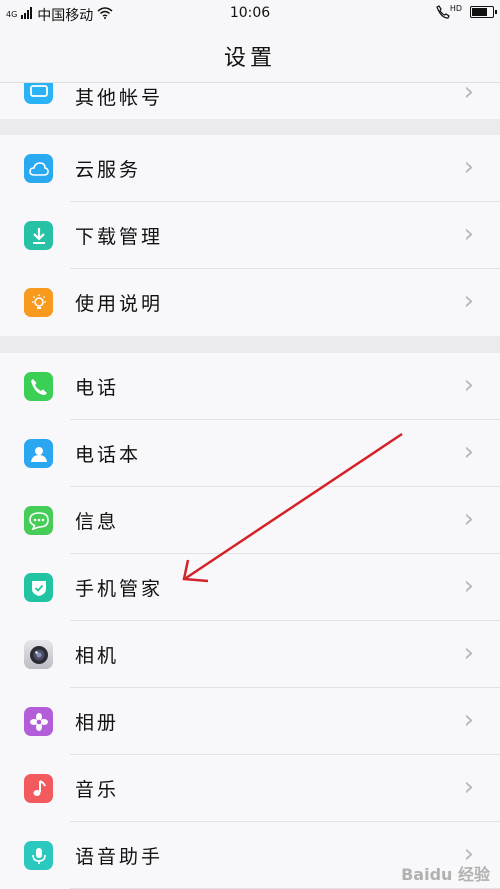  I want to click on watermark: Baidu 经验, so click(445, 874).